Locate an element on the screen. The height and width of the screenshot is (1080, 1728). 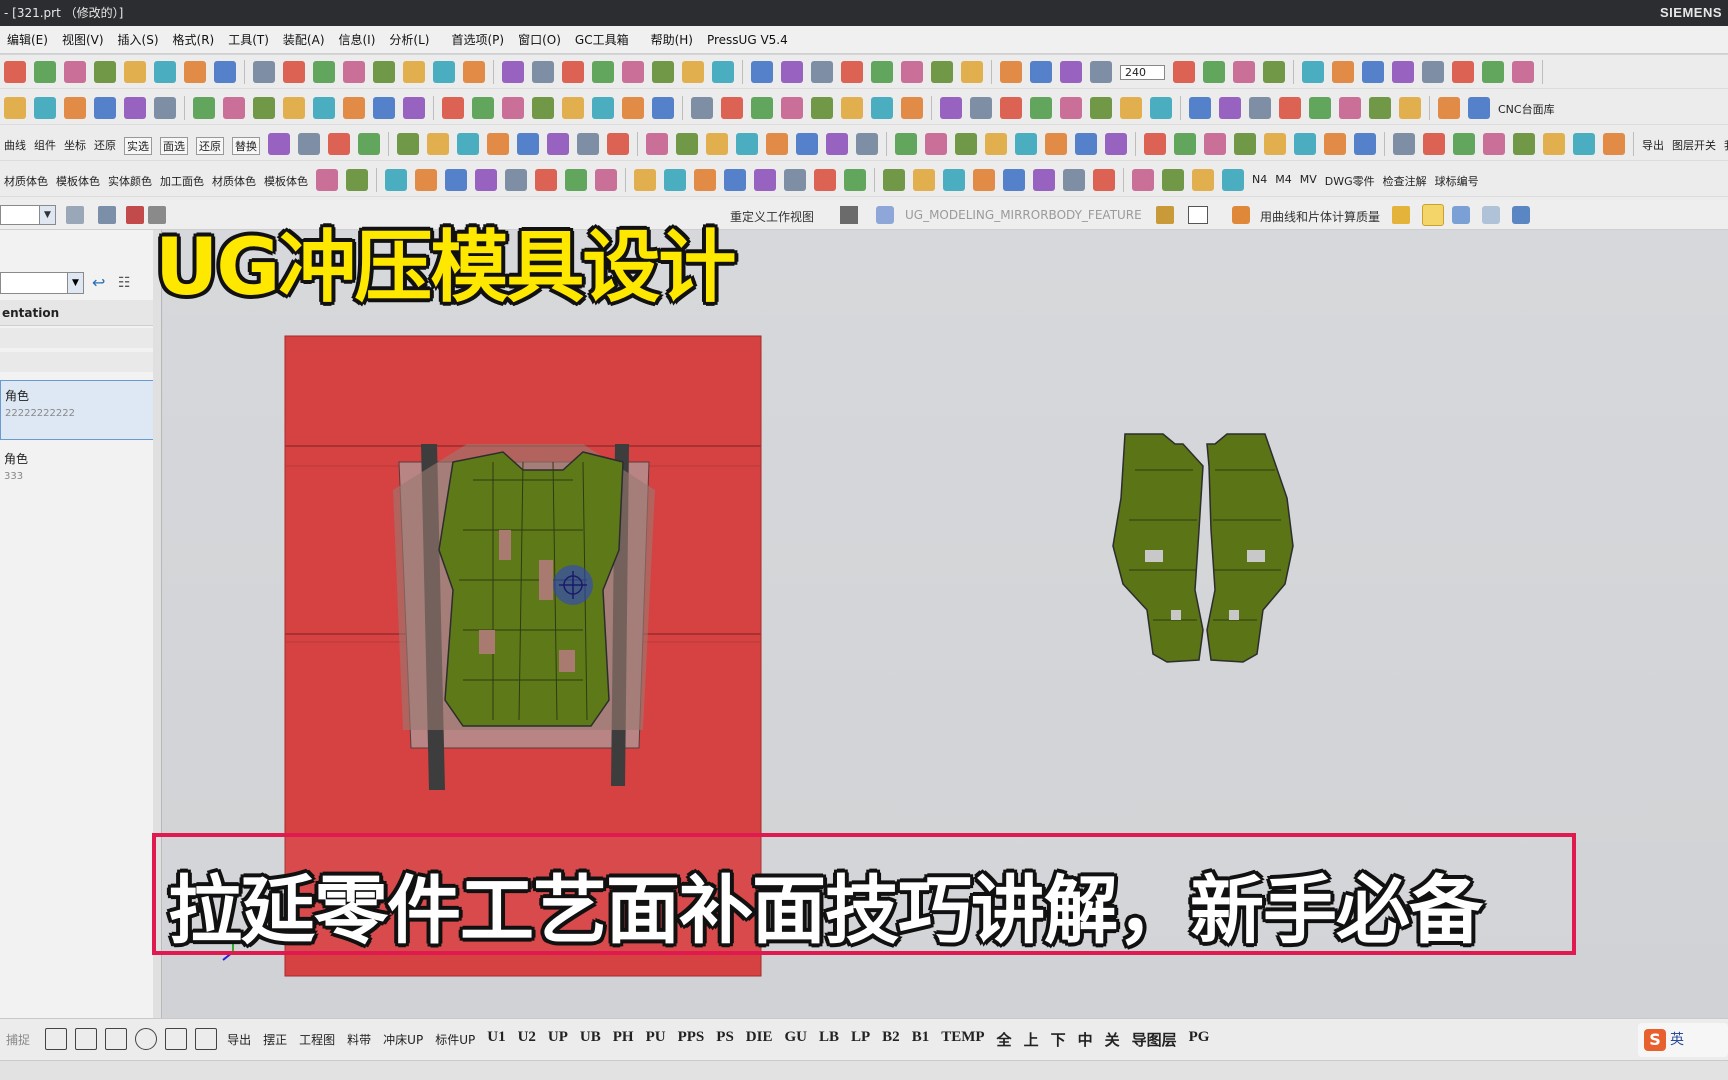
toolbar-badge-button: 还原 is located at coordinates (210, 146).